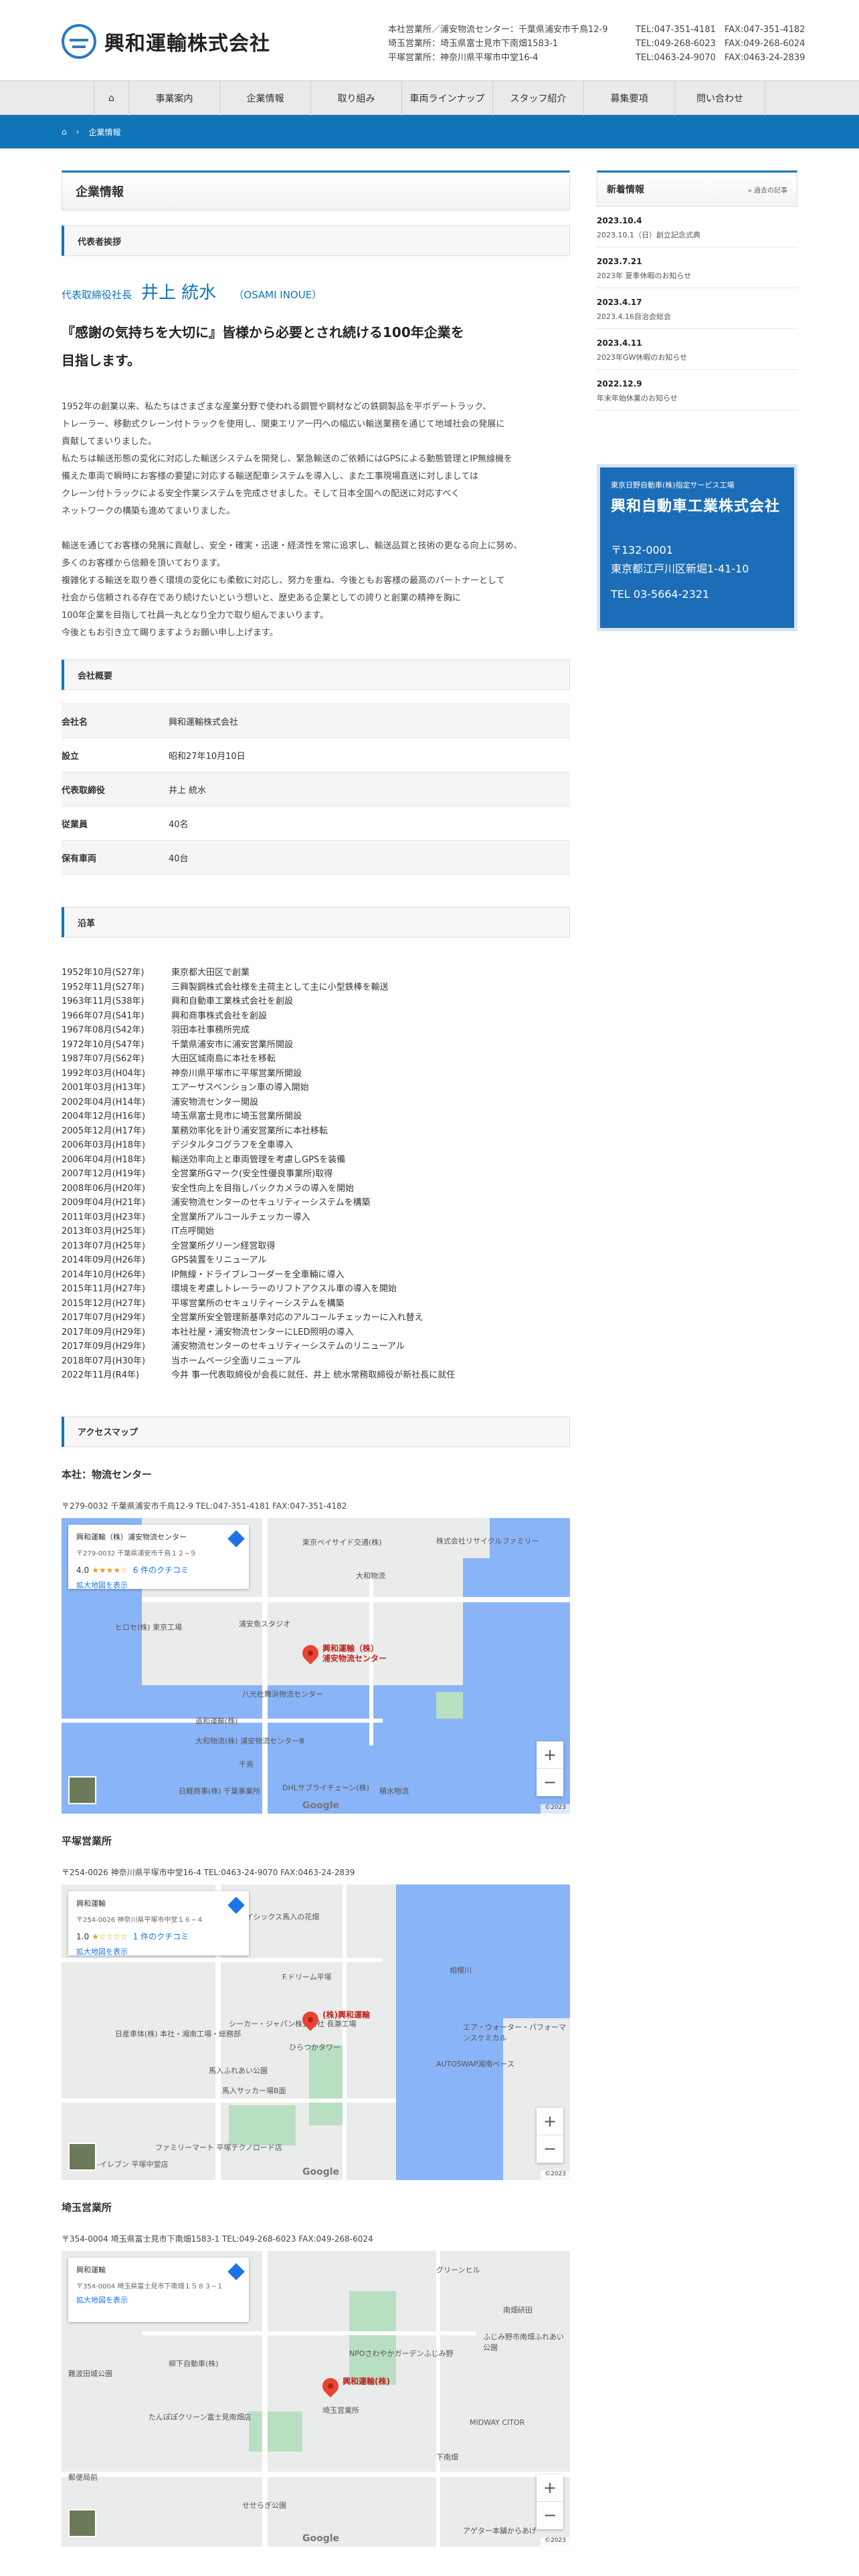  What do you see at coordinates (288, 1346) in the screenshot?
I see `history-event: 浦安物流センターのセキュリティーシステムのリニューアル` at bounding box center [288, 1346].